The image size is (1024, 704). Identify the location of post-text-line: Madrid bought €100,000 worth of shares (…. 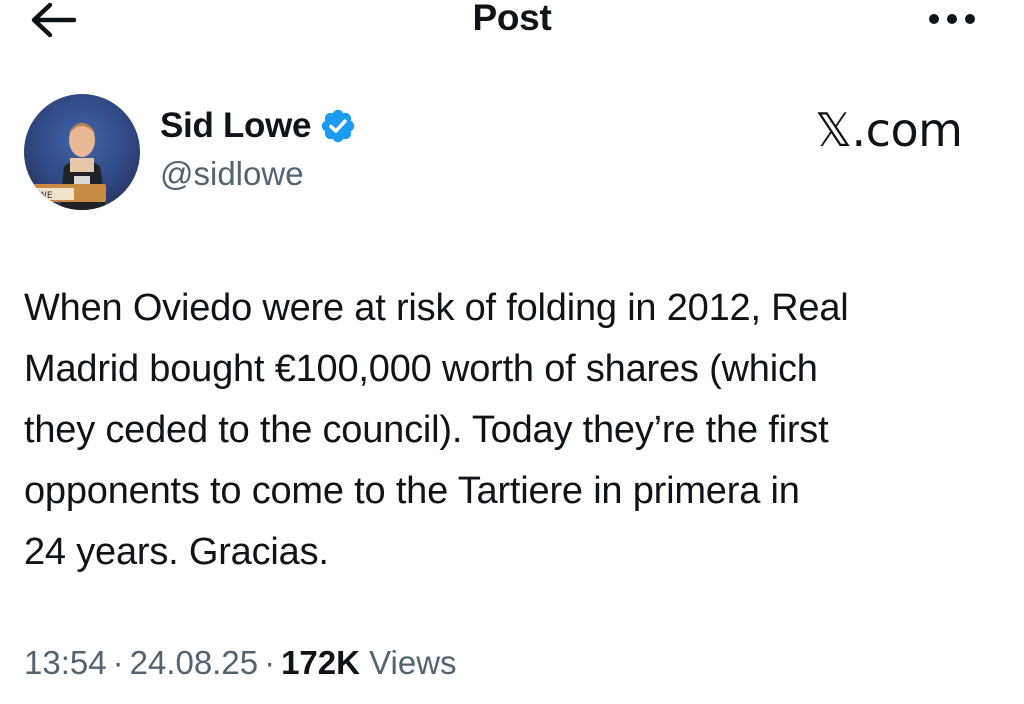
(421, 369).